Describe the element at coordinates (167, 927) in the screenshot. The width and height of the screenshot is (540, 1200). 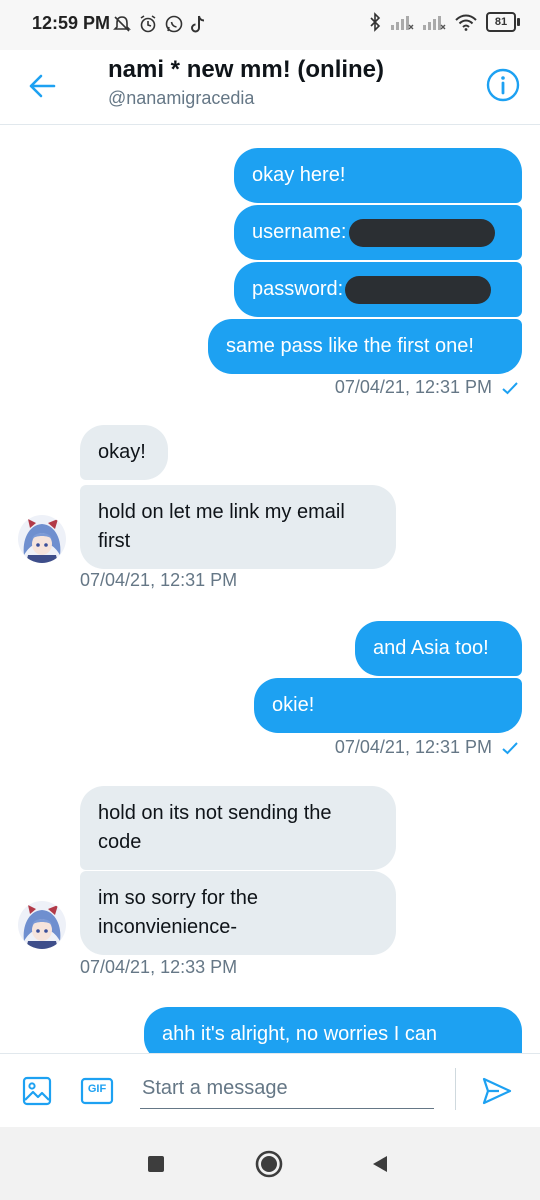
I see `message-text: inconvienience-` at that location.